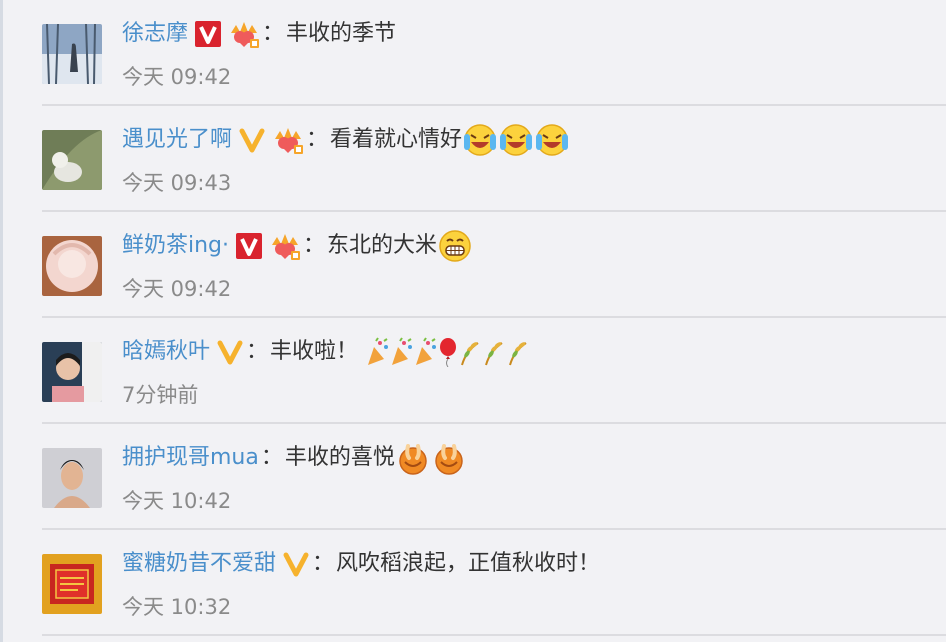 This screenshot has height=642, width=946. I want to click on comment-text: 丰收的季节, so click(341, 33).